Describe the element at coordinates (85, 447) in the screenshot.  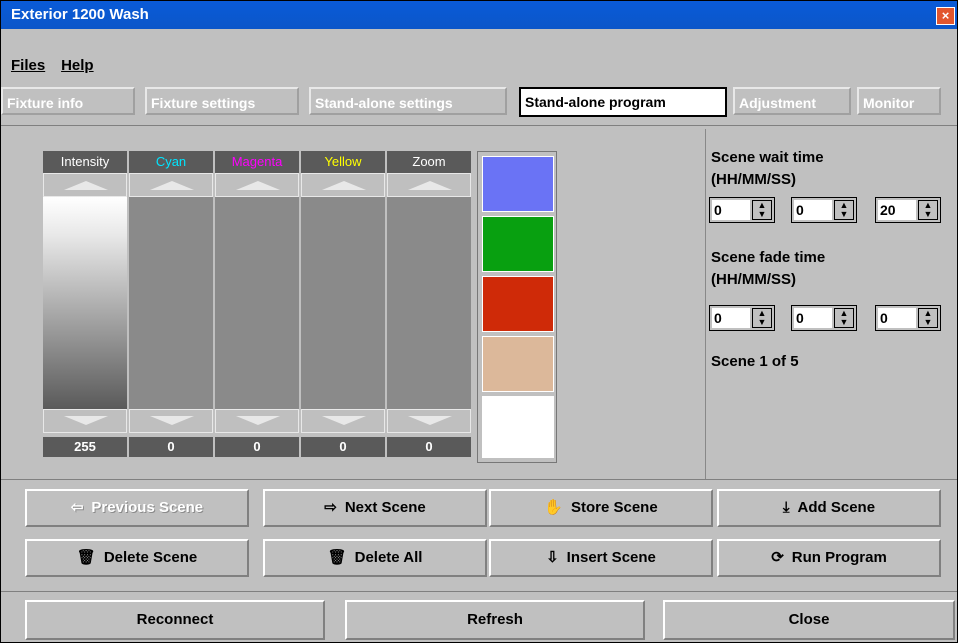
I see `fader-value: 255` at that location.